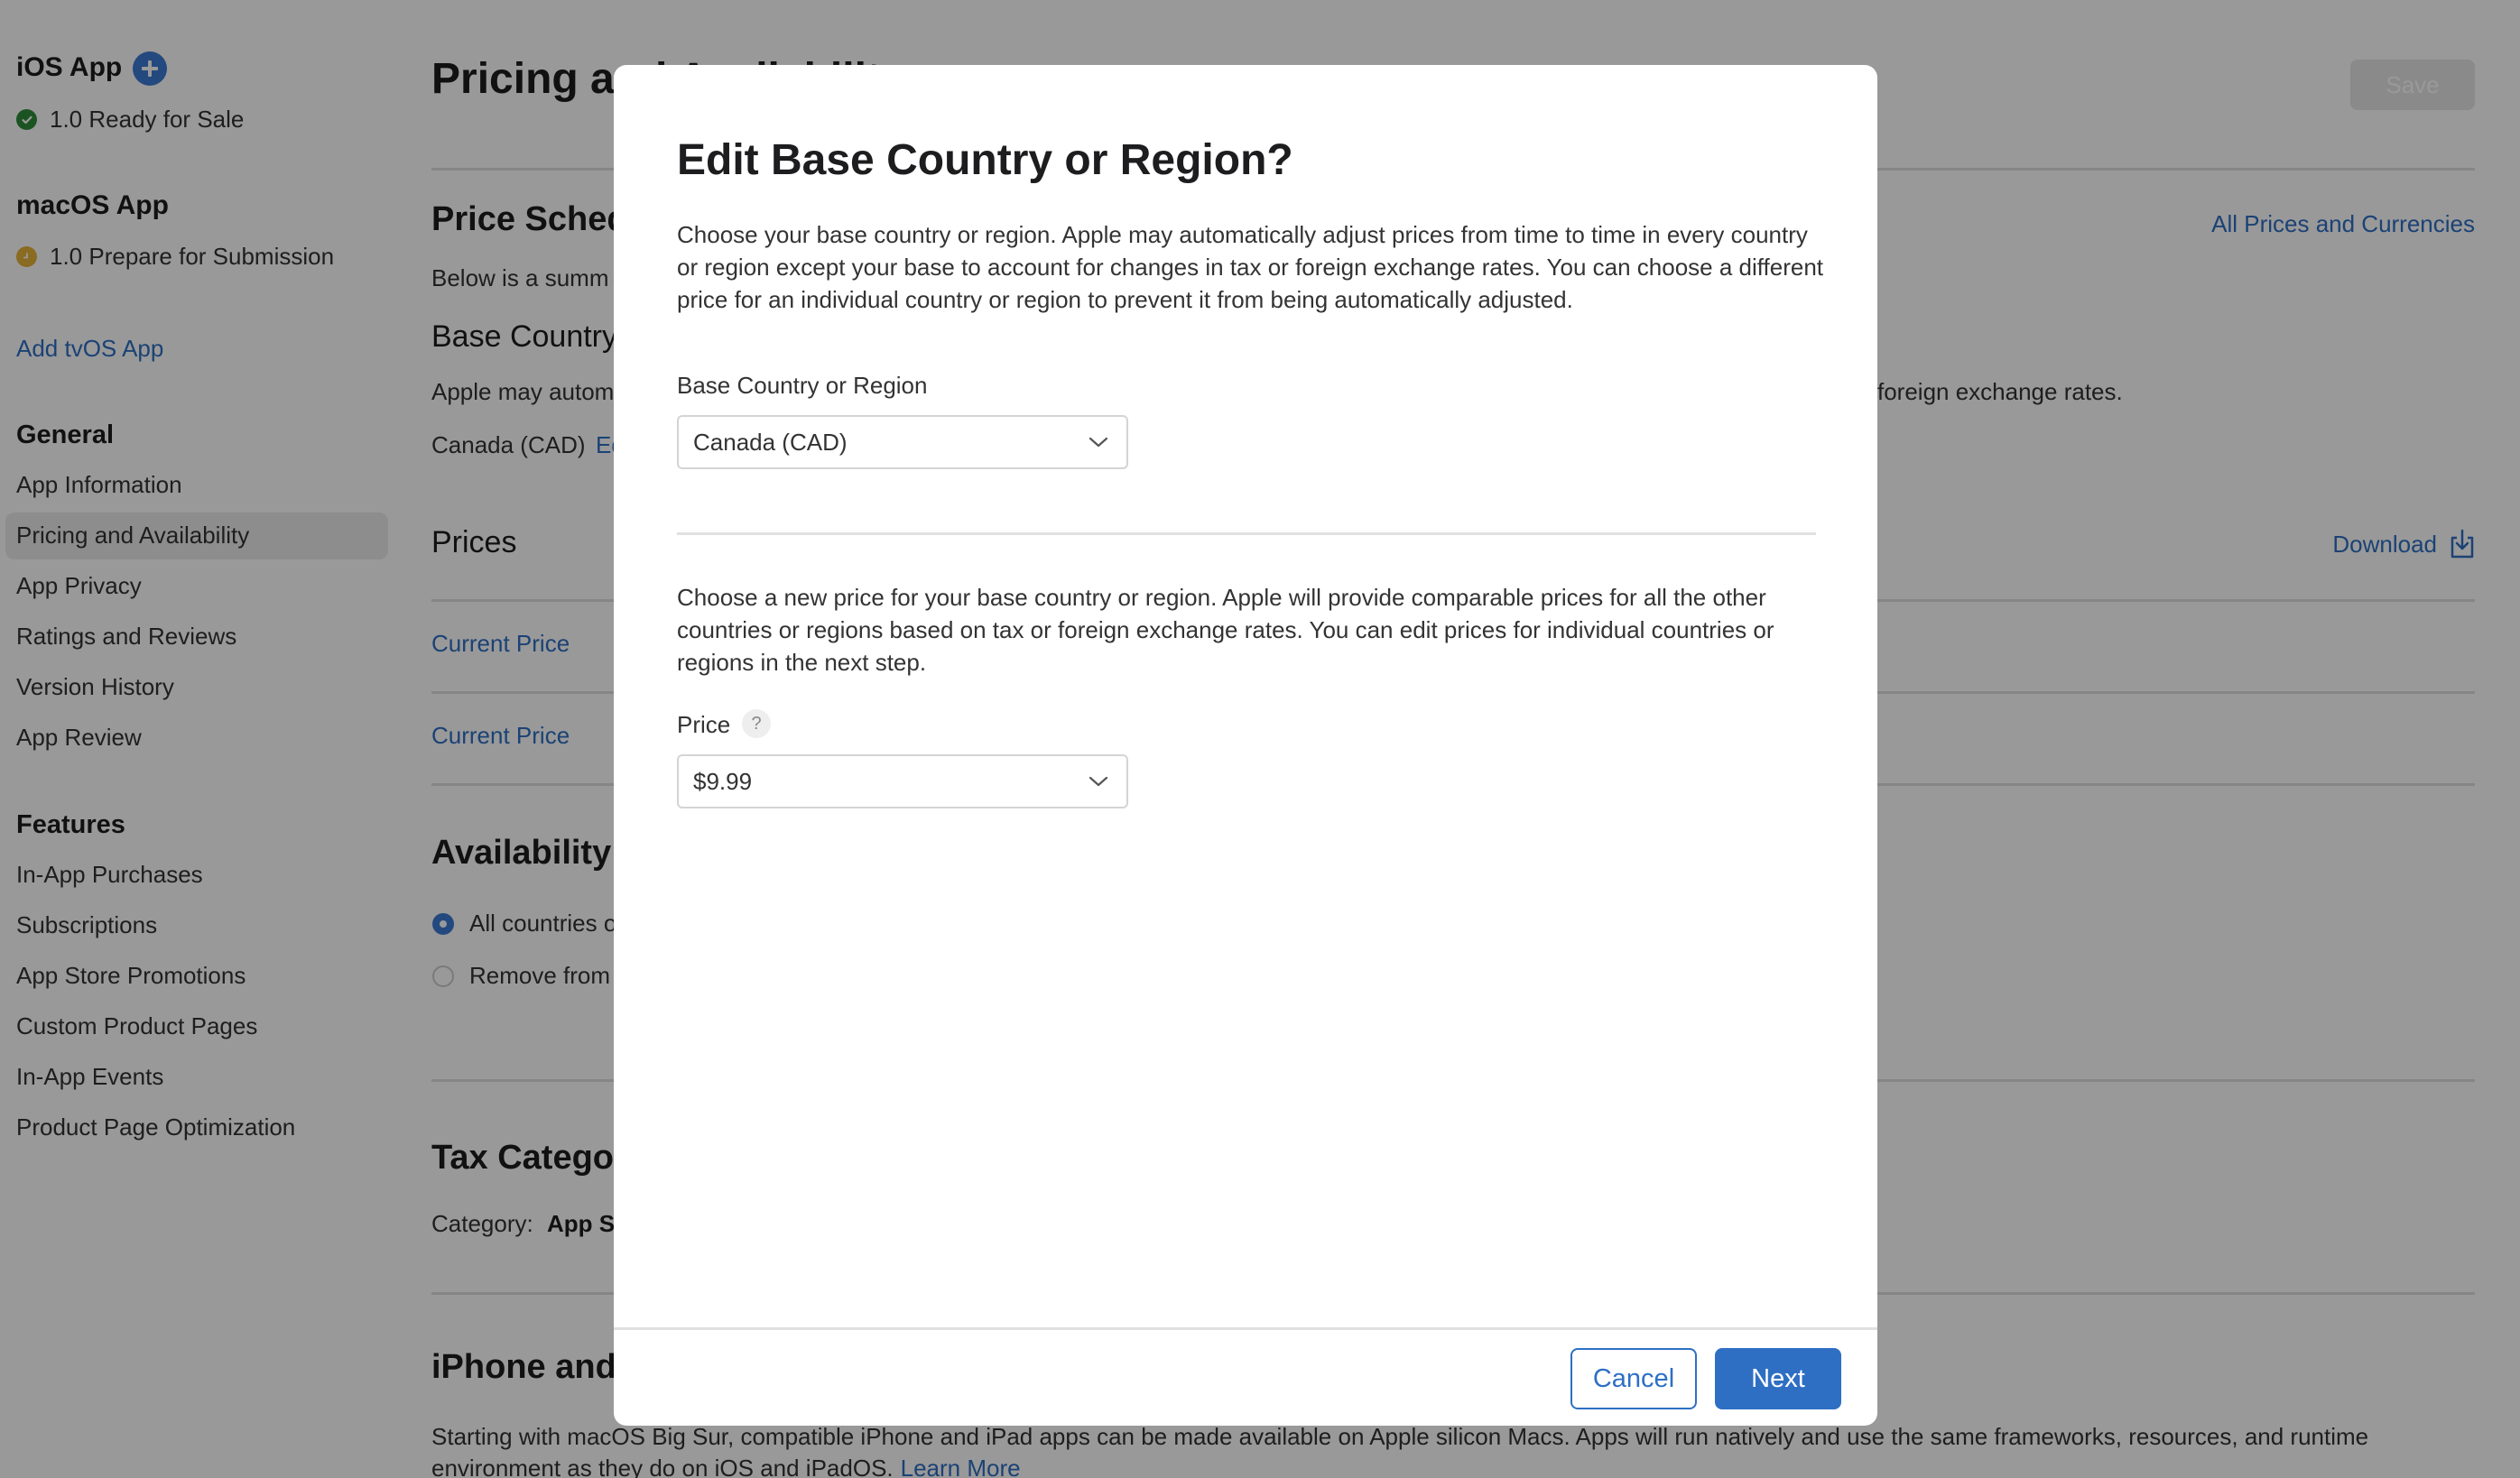  Describe the element at coordinates (771, 442) in the screenshot. I see `base-country-select-value: Canada (CAD)` at that location.